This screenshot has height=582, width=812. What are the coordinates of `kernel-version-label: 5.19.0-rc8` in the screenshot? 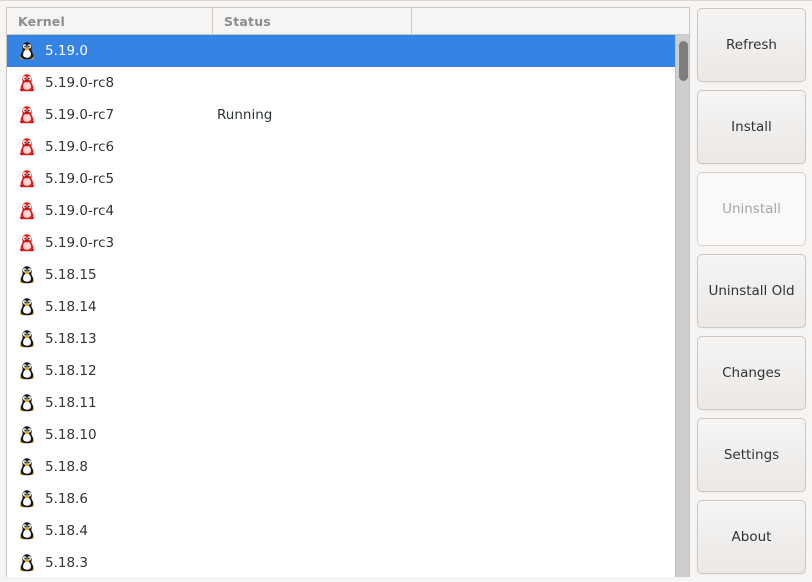 It's located at (80, 83).